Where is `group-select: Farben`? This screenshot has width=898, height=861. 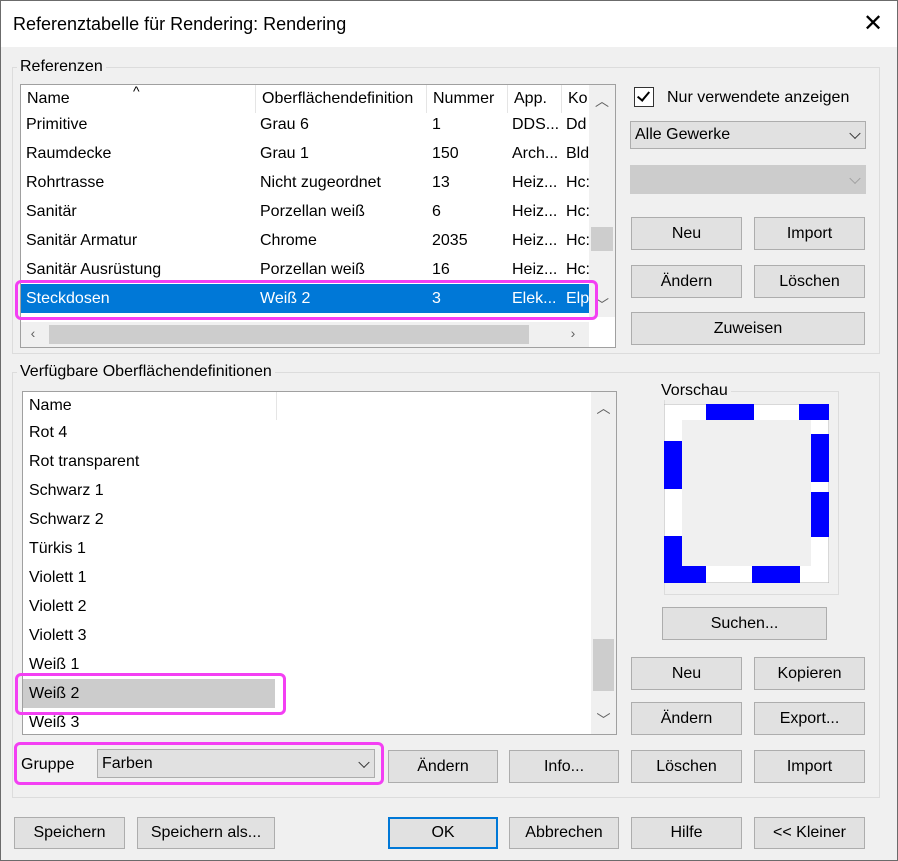
group-select: Farben is located at coordinates (236, 763).